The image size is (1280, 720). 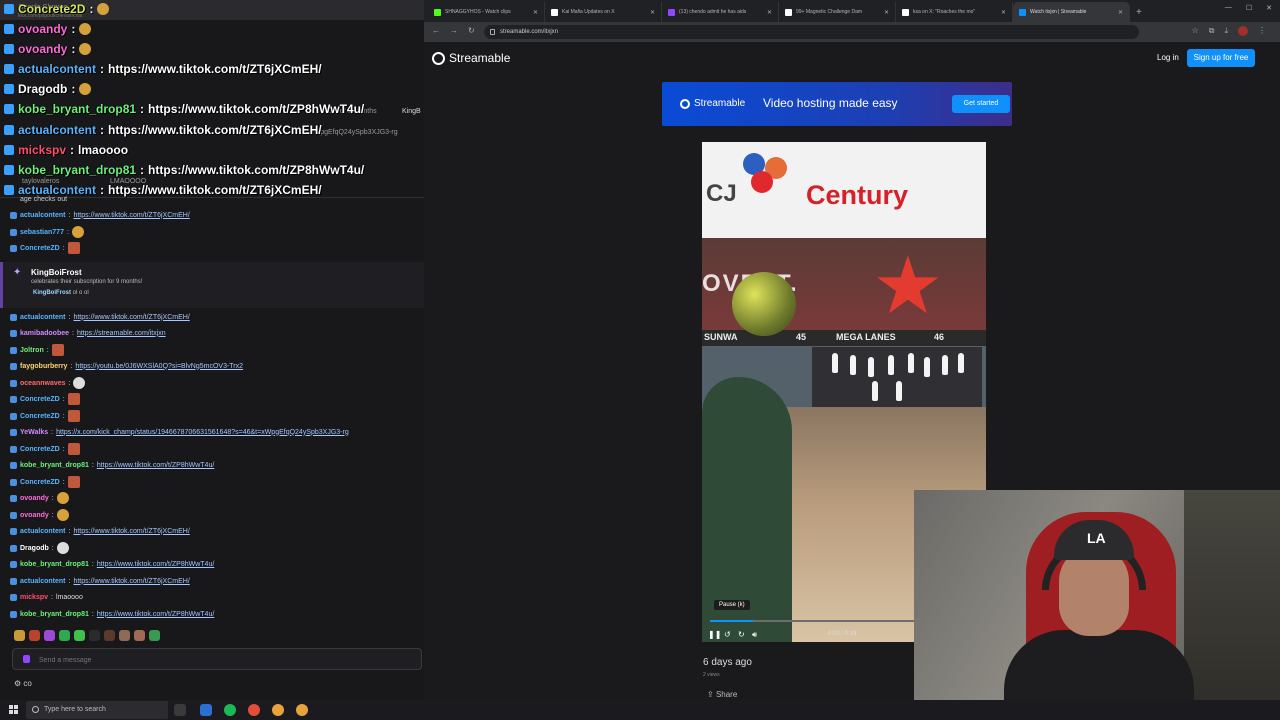 I want to click on chat-link: https://streamable.com/itxjxn, so click(x=121, y=333).